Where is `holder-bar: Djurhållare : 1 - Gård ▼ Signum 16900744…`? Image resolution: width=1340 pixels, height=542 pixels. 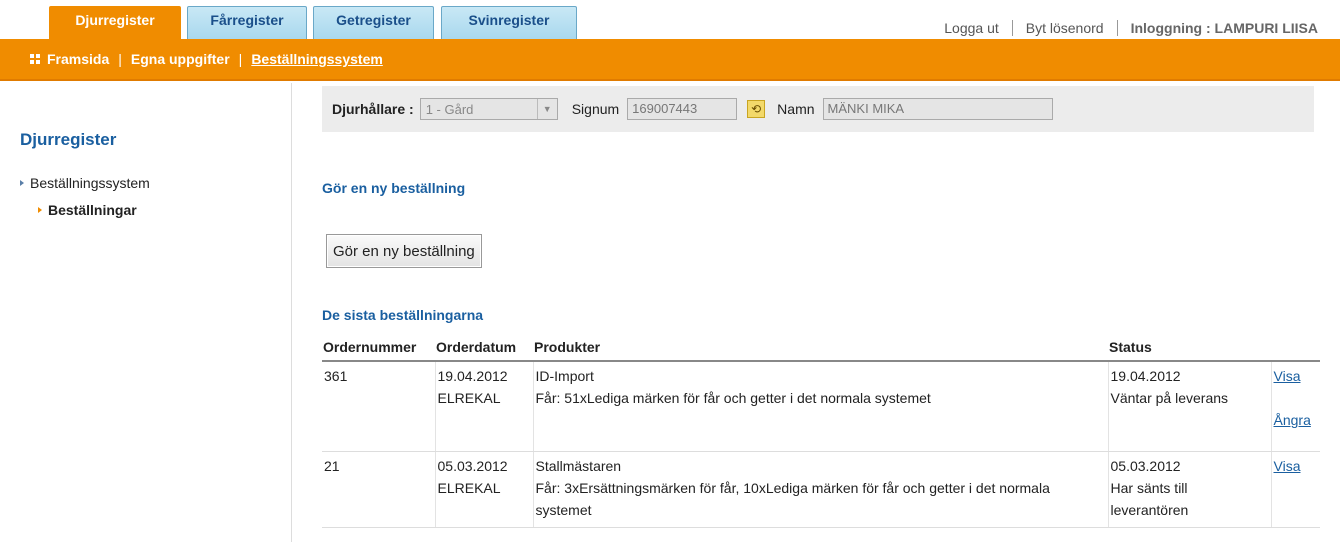 holder-bar: Djurhållare : 1 - Gård ▼ Signum 16900744… is located at coordinates (818, 109).